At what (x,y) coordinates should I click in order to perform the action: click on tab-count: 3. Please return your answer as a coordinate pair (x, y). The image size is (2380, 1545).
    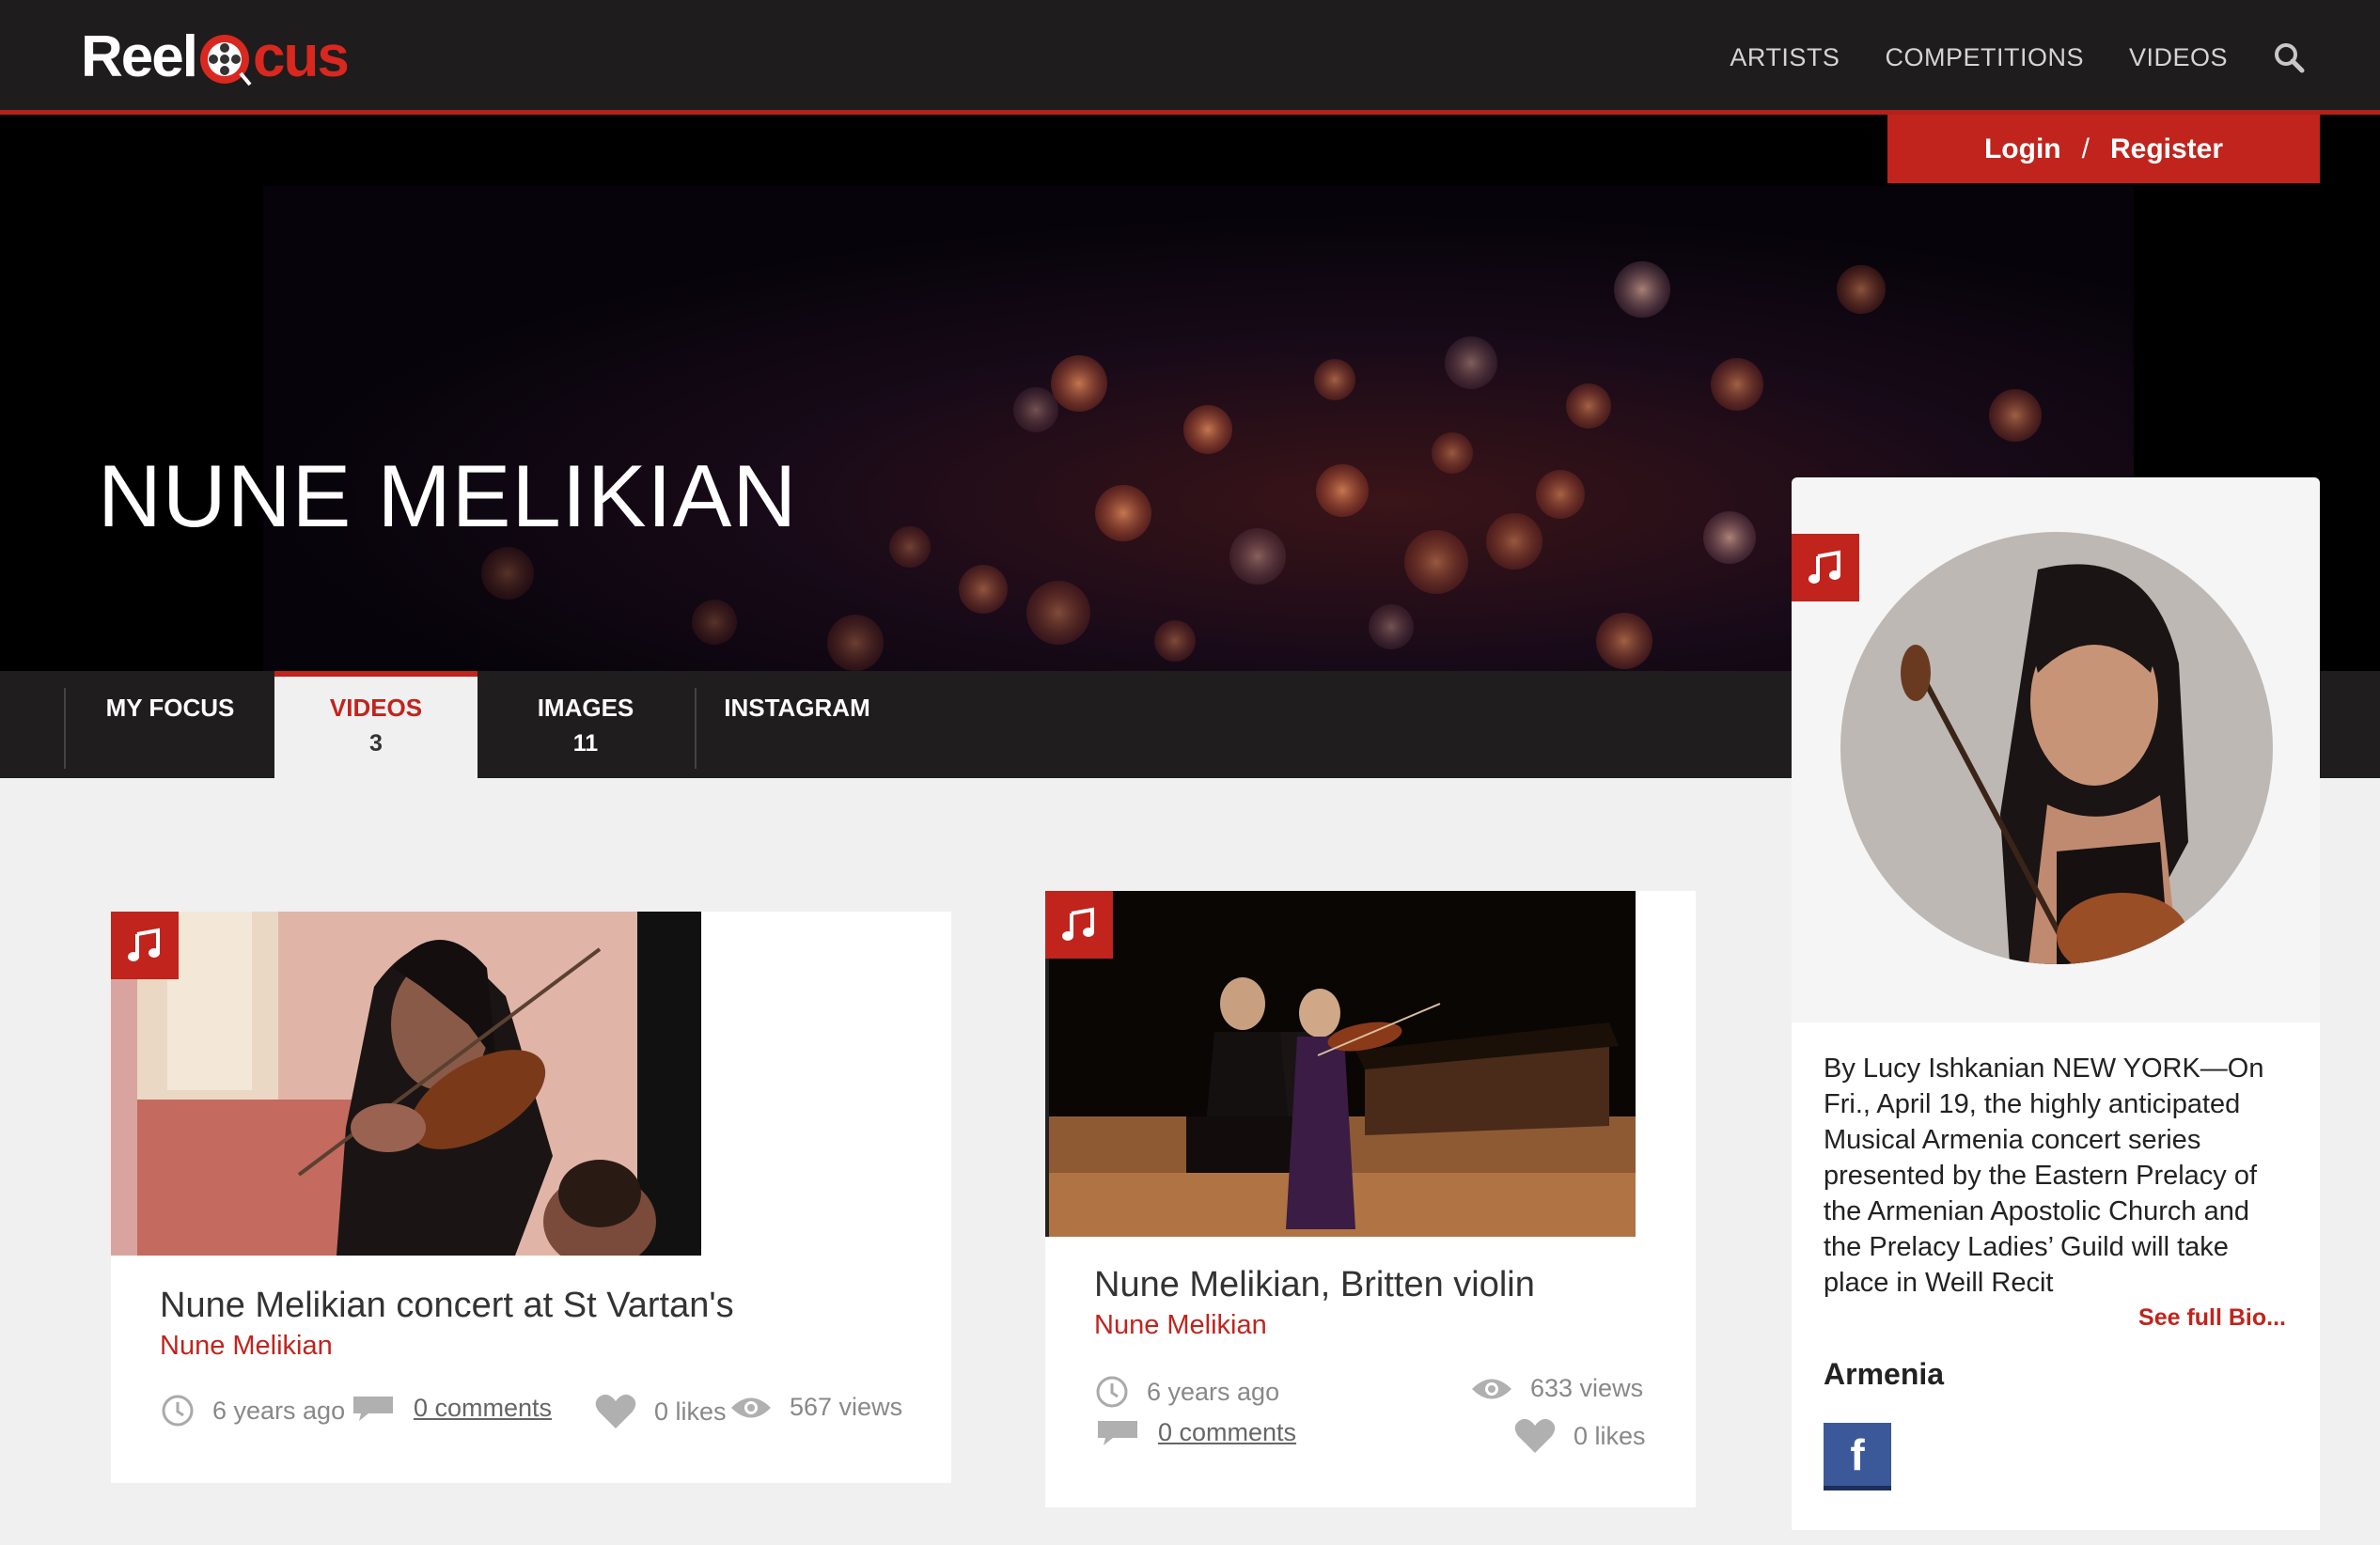
    Looking at the image, I should click on (376, 743).